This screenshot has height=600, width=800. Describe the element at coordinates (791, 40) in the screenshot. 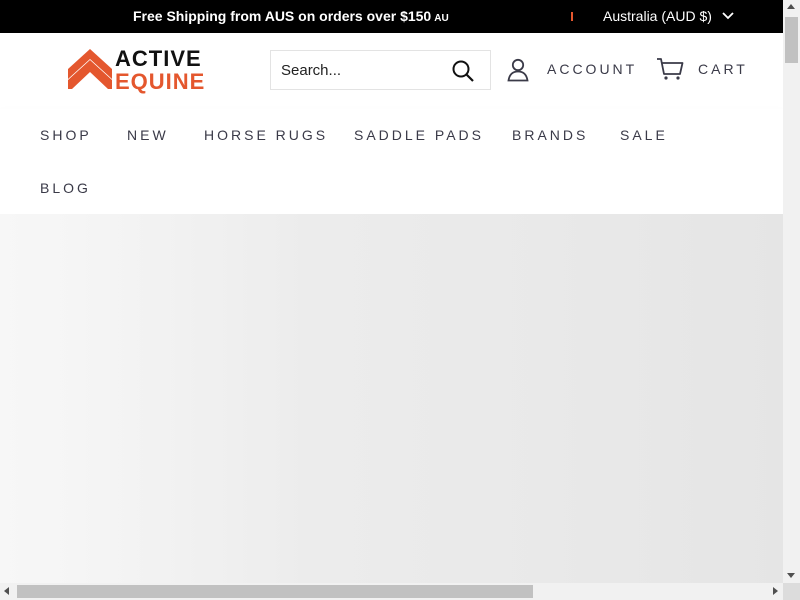

I see `vertical-scroll-thumb` at that location.